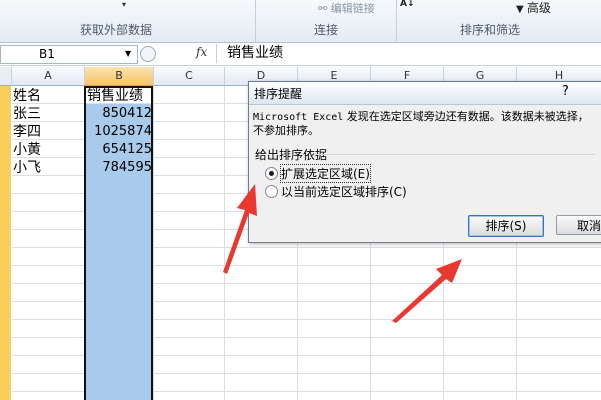 The width and height of the screenshot is (601, 400). What do you see at coordinates (116, 30) in the screenshot?
I see `group-get-external-data: 获取外部数据` at bounding box center [116, 30].